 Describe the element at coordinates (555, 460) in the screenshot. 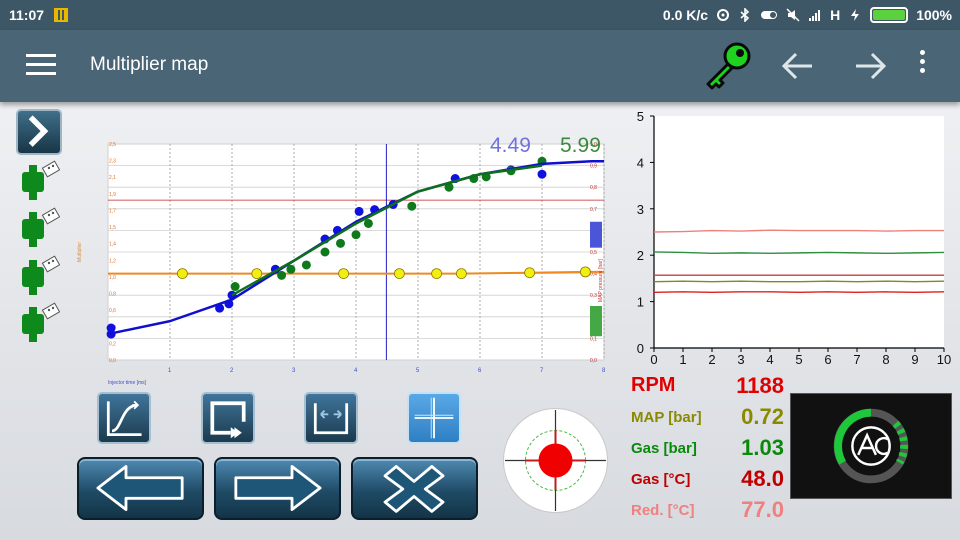

I see `target-icon` at that location.